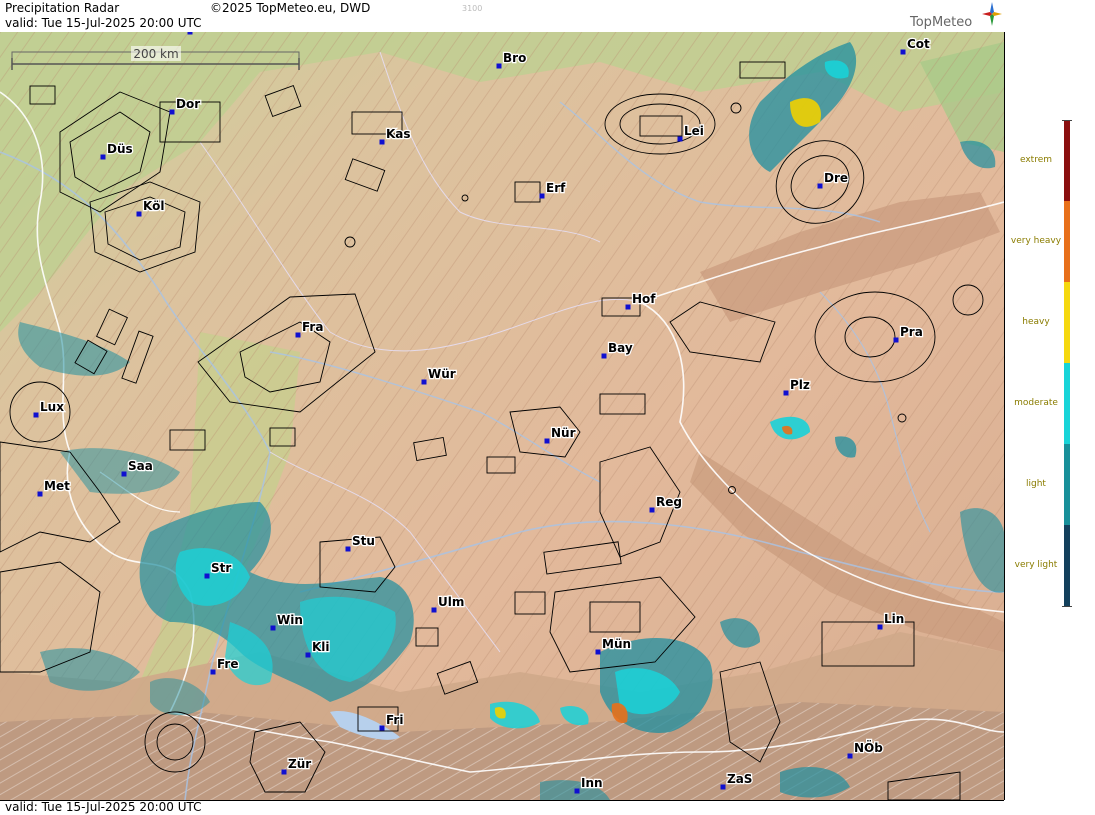  Describe the element at coordinates (1036, 483) in the screenshot. I see `legend-label: light` at that location.